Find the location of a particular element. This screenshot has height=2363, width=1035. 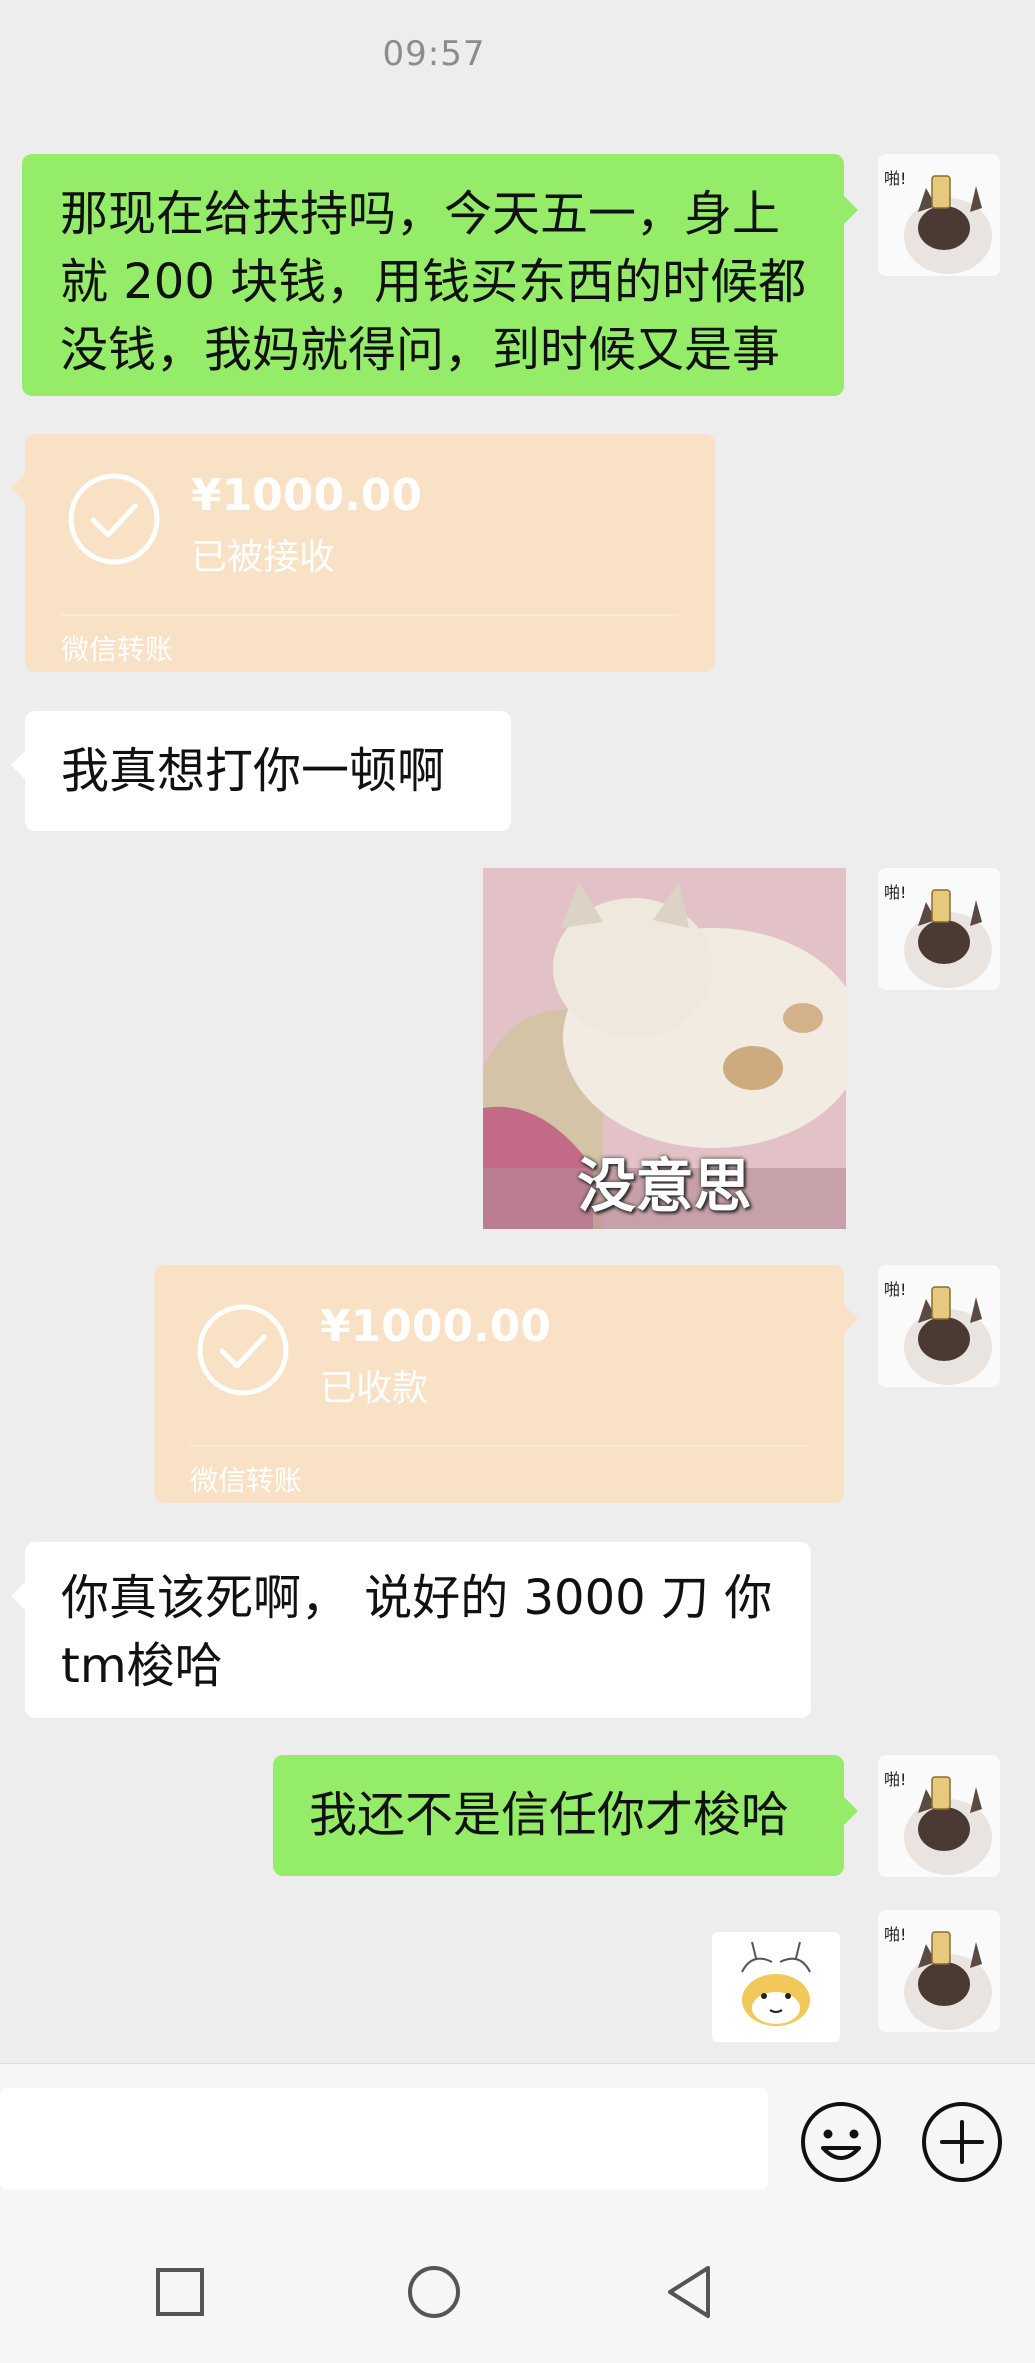

chat-input-bar is located at coordinates (517, 2138).